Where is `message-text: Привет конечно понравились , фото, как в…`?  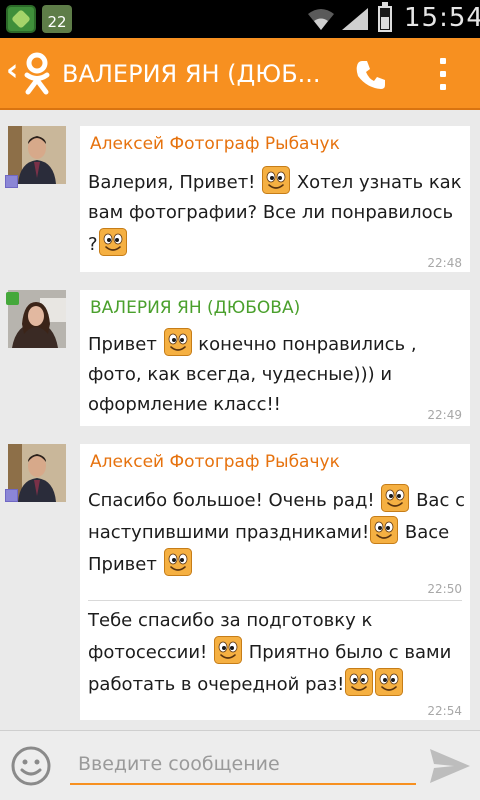 message-text: Привет конечно понравились , фото, как в… is located at coordinates (278, 374).